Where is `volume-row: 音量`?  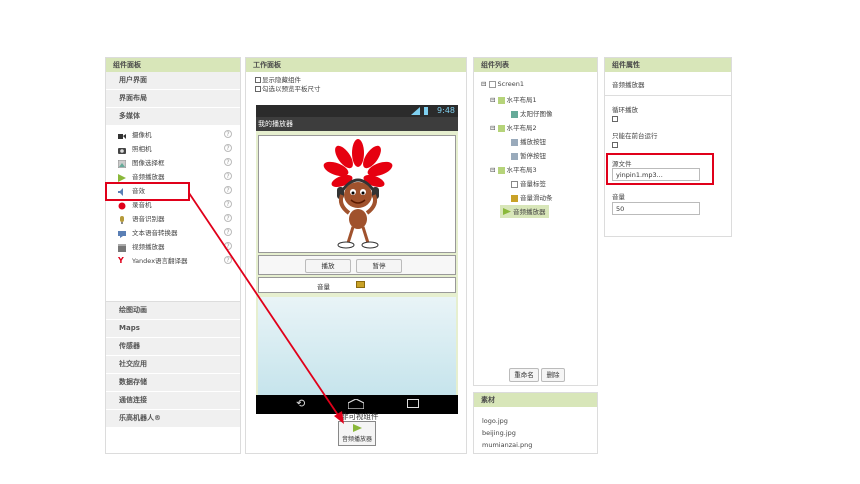
volume-row: 音量 is located at coordinates (357, 285).